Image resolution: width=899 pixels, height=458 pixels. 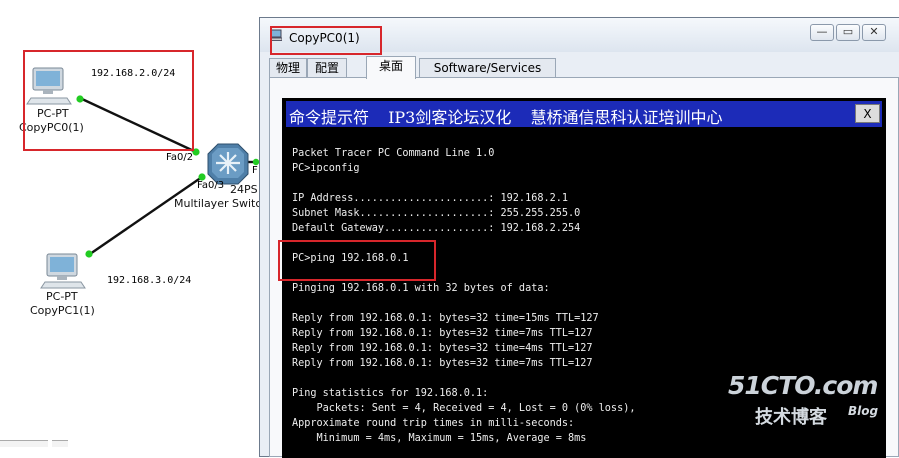 I want to click on pc1-network-label: 192.168.3.0/24, so click(x=149, y=280).